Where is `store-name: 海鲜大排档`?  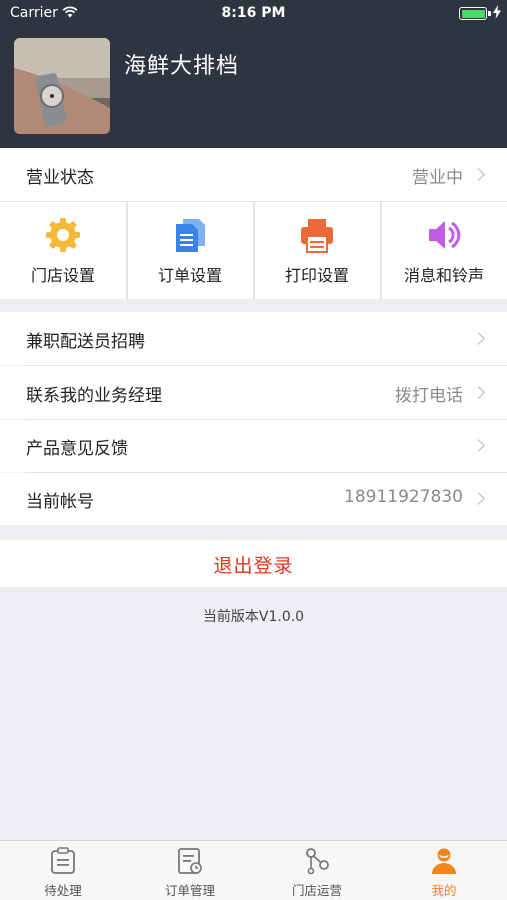
store-name: 海鲜大排档 is located at coordinates (182, 66).